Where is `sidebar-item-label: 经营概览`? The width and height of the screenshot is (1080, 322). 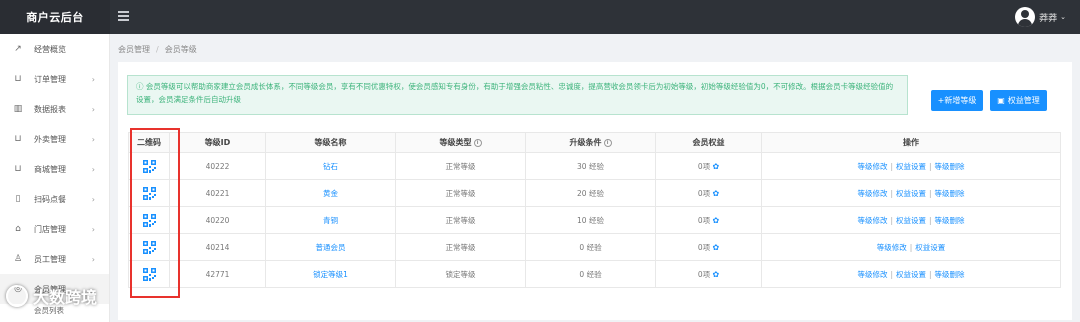 sidebar-item-label: 经营概览 is located at coordinates (50, 49).